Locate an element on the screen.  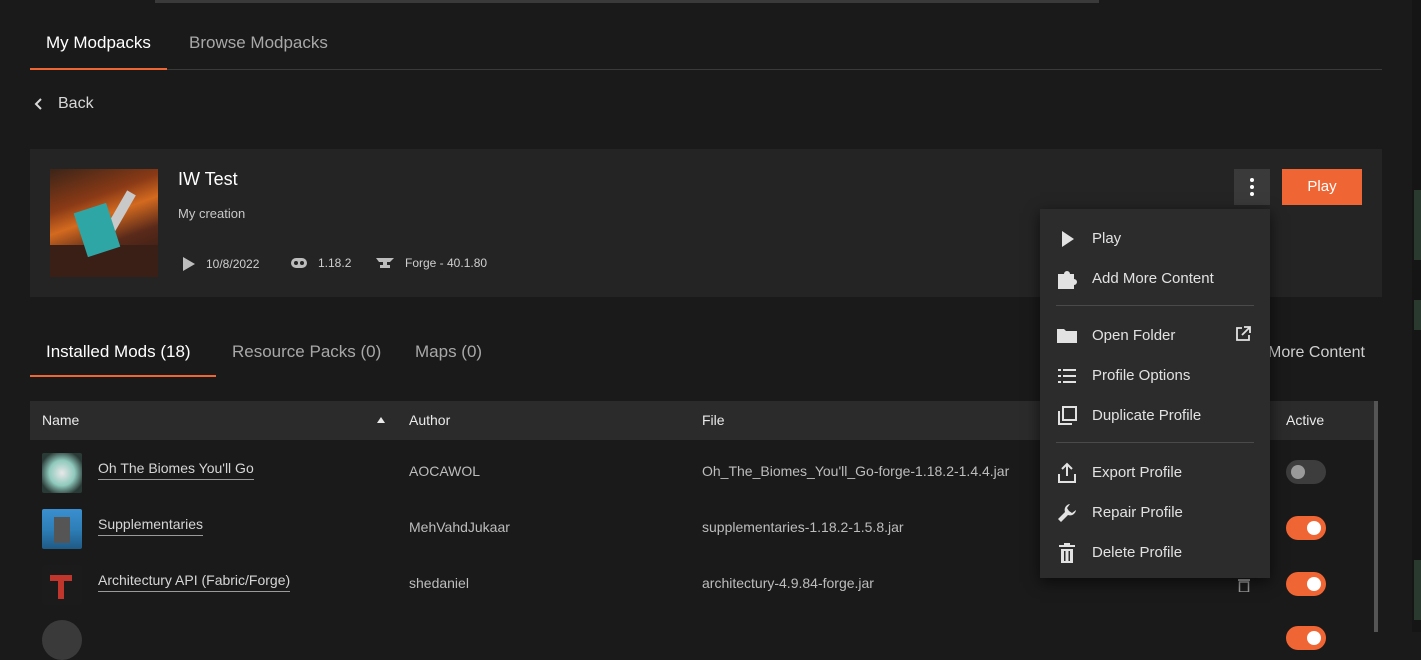
chevron-left-icon is located at coordinates (38, 104).